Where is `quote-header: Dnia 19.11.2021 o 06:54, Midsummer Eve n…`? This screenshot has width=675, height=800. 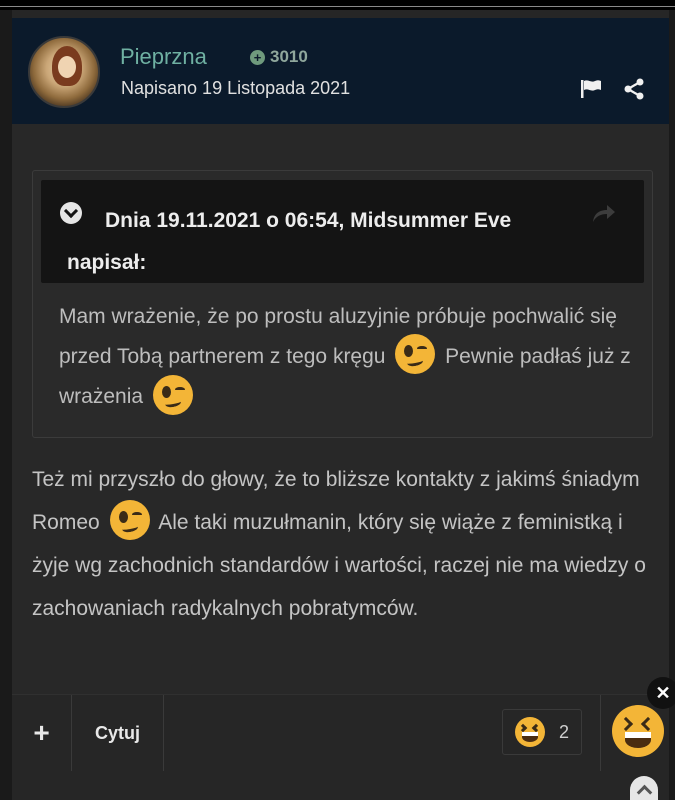
quote-header: Dnia 19.11.2021 o 06:54, Midsummer Eve n… is located at coordinates (342, 231).